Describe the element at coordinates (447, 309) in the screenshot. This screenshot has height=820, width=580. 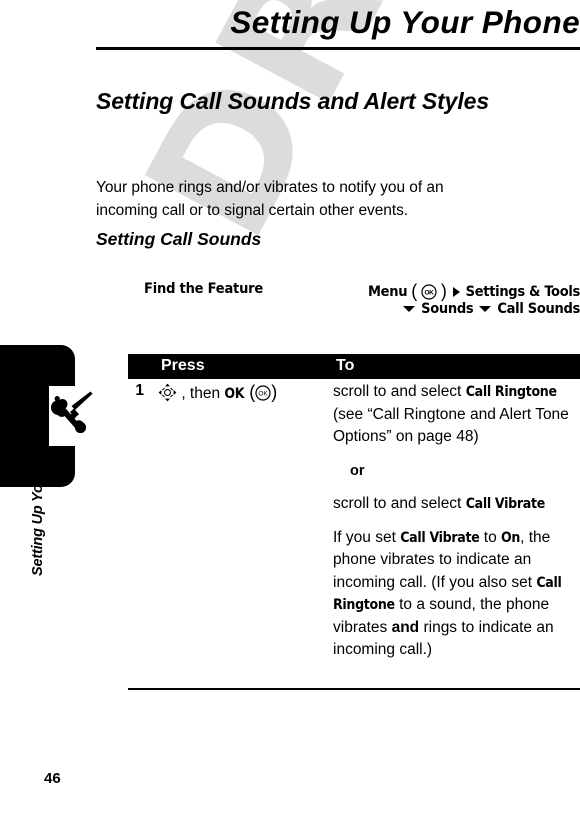
I see `menu-path-sounds: Sounds` at that location.